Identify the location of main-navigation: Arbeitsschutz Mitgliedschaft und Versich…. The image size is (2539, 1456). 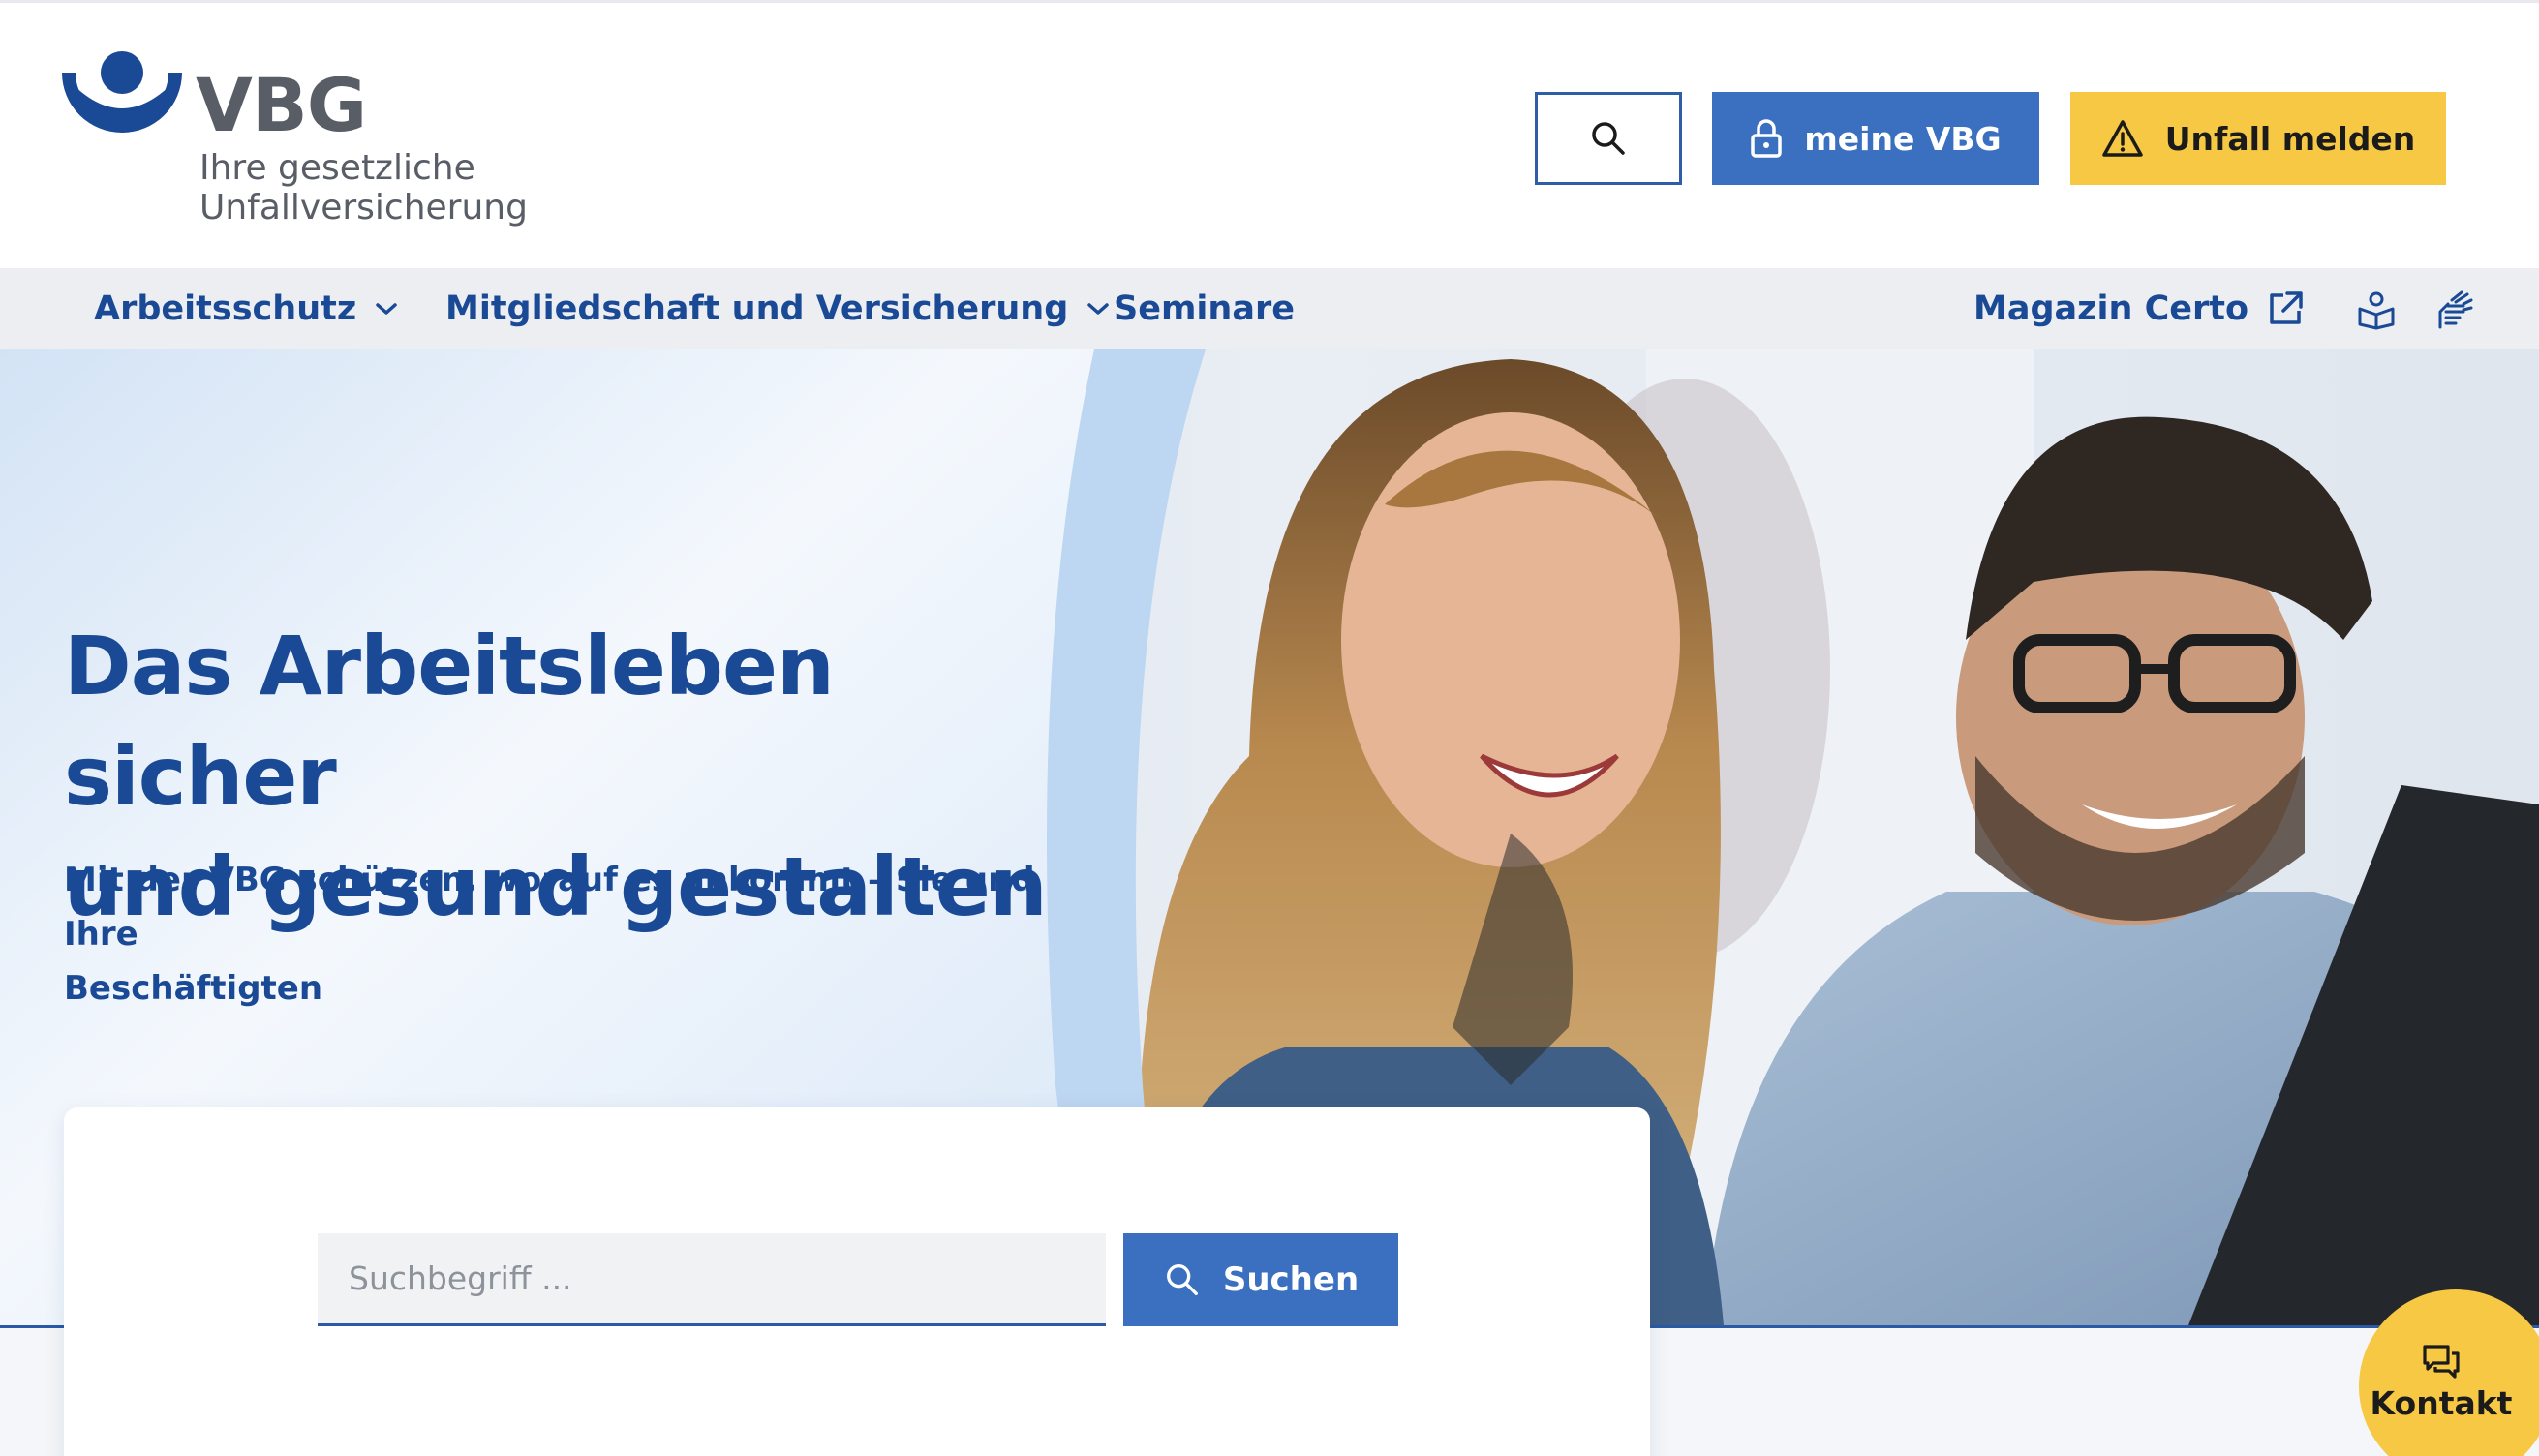
(1269, 308).